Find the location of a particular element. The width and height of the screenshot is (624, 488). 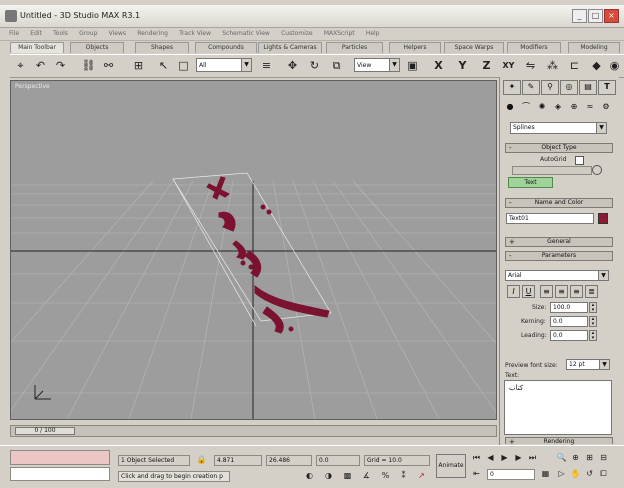

italic-icon: I is located at coordinates (513, 291).